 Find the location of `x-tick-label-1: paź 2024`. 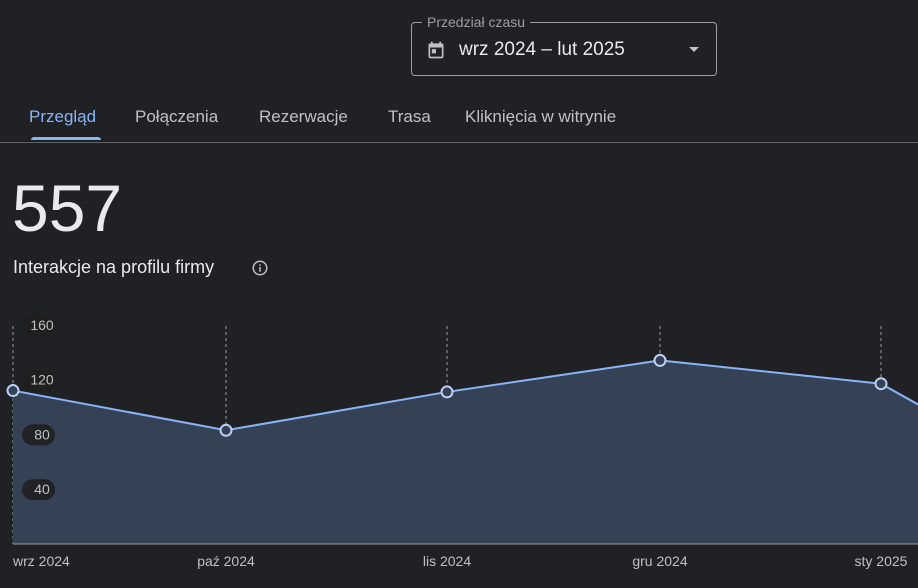

x-tick-label-1: paź 2024 is located at coordinates (226, 561).